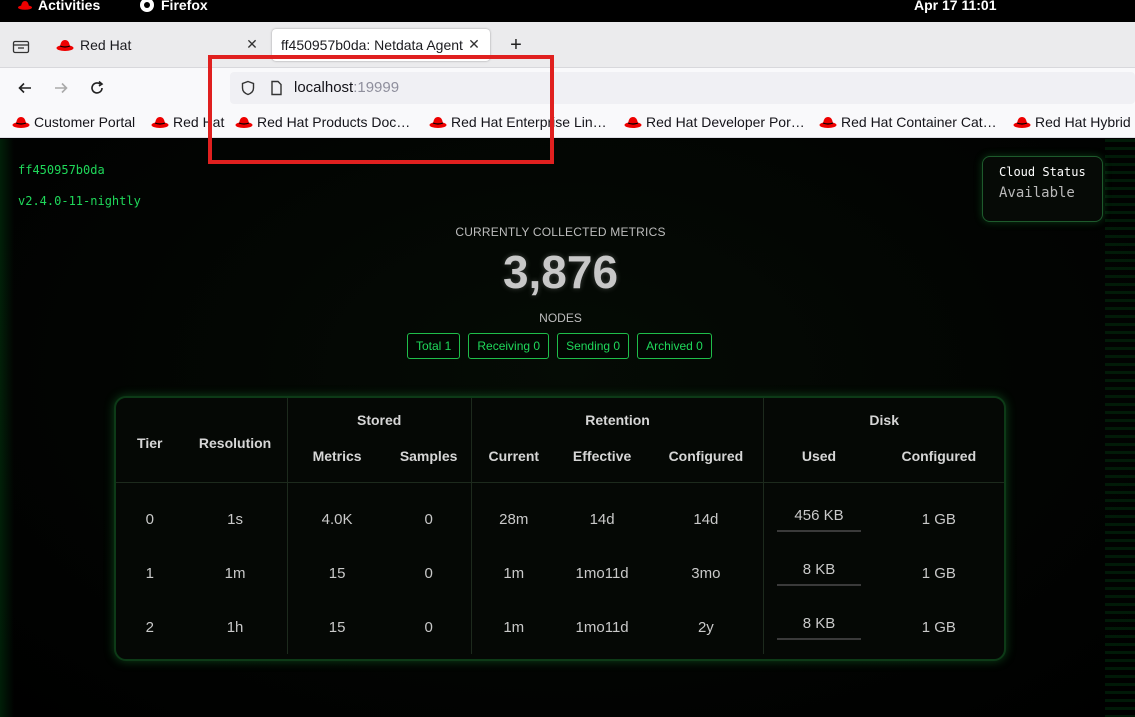 The image size is (1135, 717). Describe the element at coordinates (560, 232) in the screenshot. I see `metrics-label: CURRENTLY COLLECTED METRICS` at that location.